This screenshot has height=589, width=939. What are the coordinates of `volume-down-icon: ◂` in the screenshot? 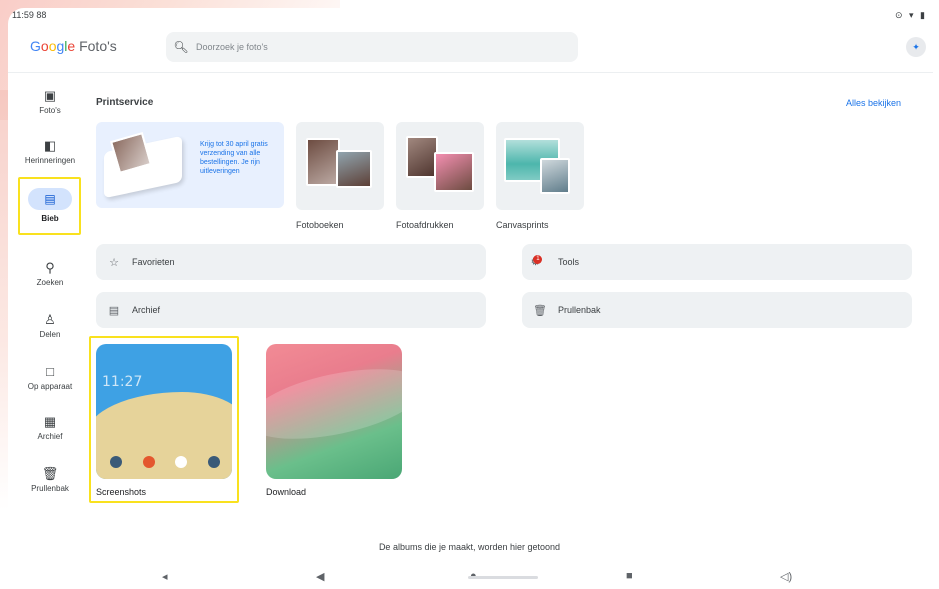 It's located at (165, 576).